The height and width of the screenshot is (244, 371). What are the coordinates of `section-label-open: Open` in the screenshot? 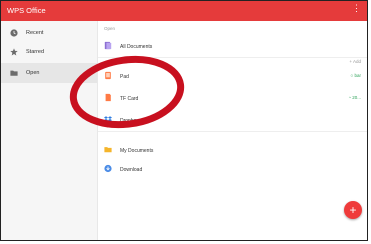 It's located at (110, 28).